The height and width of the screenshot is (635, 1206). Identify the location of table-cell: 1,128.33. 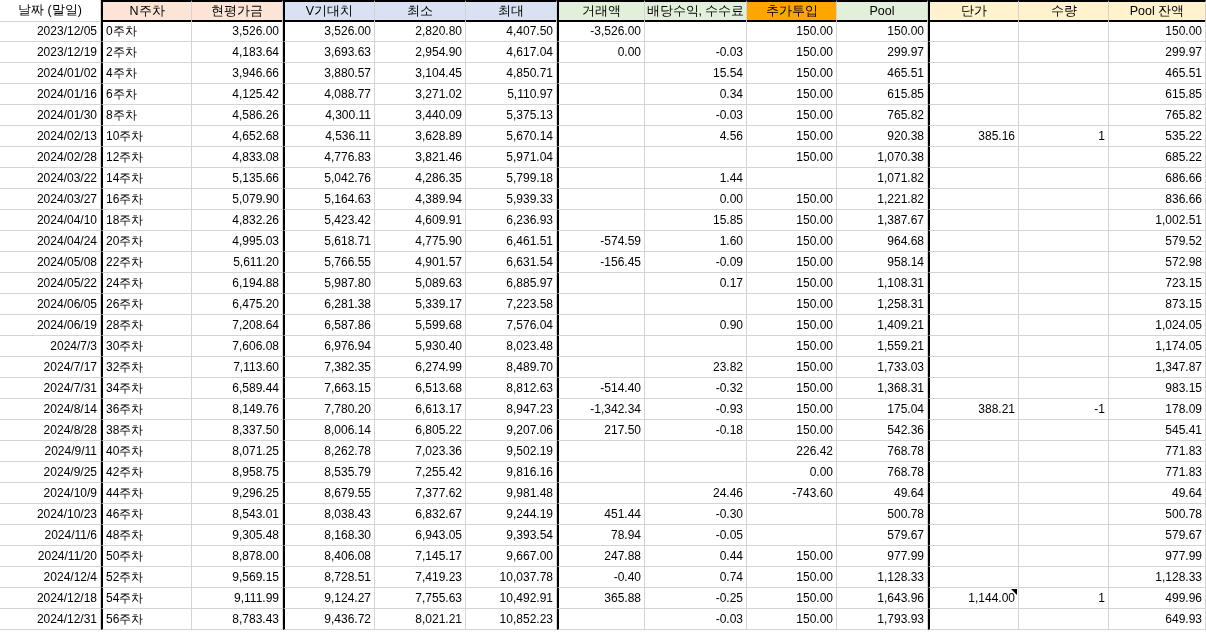
(882, 577).